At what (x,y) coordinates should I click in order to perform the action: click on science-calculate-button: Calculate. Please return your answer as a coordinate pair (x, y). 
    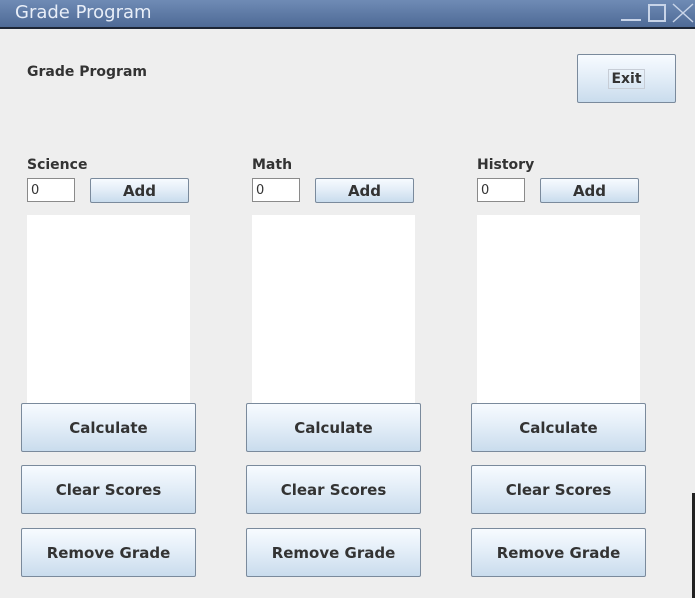
    Looking at the image, I should click on (108, 427).